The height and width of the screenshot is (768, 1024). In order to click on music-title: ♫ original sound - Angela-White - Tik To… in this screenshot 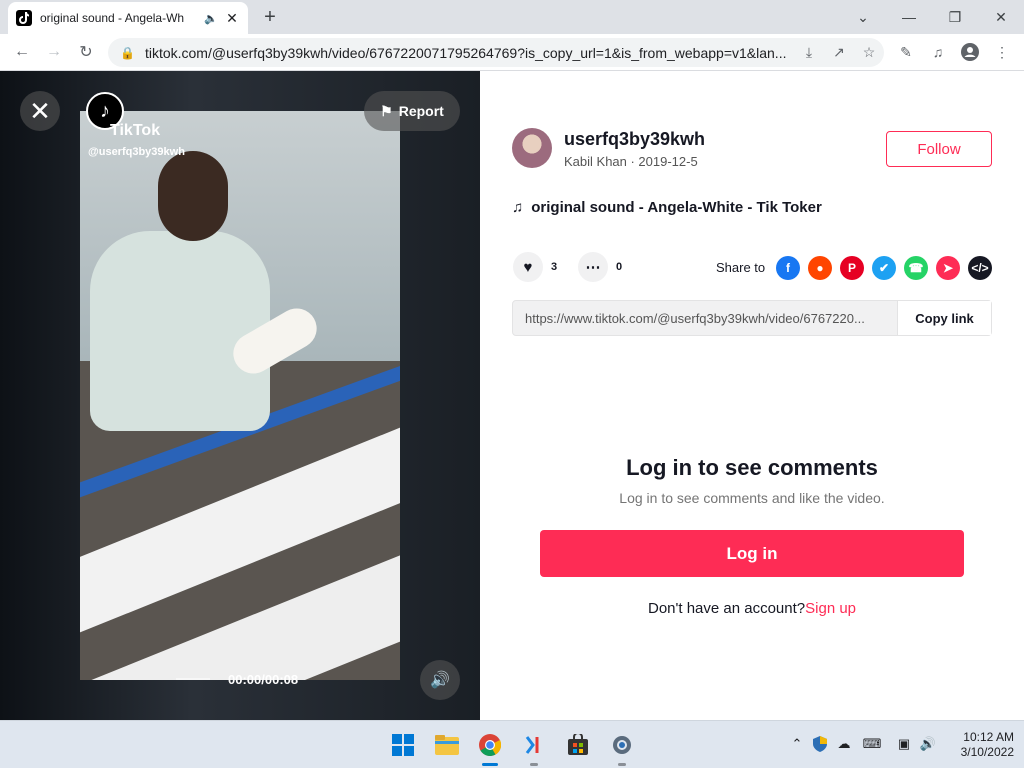, I will do `click(667, 207)`.